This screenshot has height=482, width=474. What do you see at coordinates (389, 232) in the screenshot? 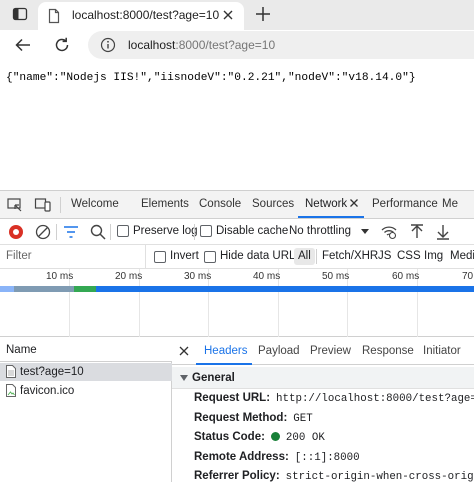
I see `network-conditions-icon` at bounding box center [389, 232].